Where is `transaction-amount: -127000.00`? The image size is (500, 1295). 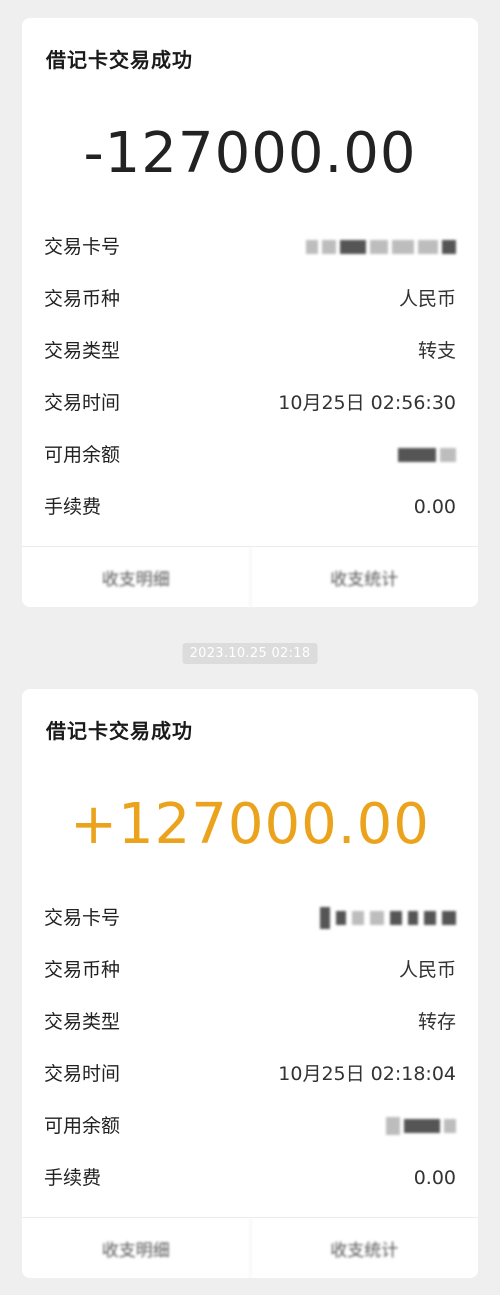 transaction-amount: -127000.00 is located at coordinates (250, 153).